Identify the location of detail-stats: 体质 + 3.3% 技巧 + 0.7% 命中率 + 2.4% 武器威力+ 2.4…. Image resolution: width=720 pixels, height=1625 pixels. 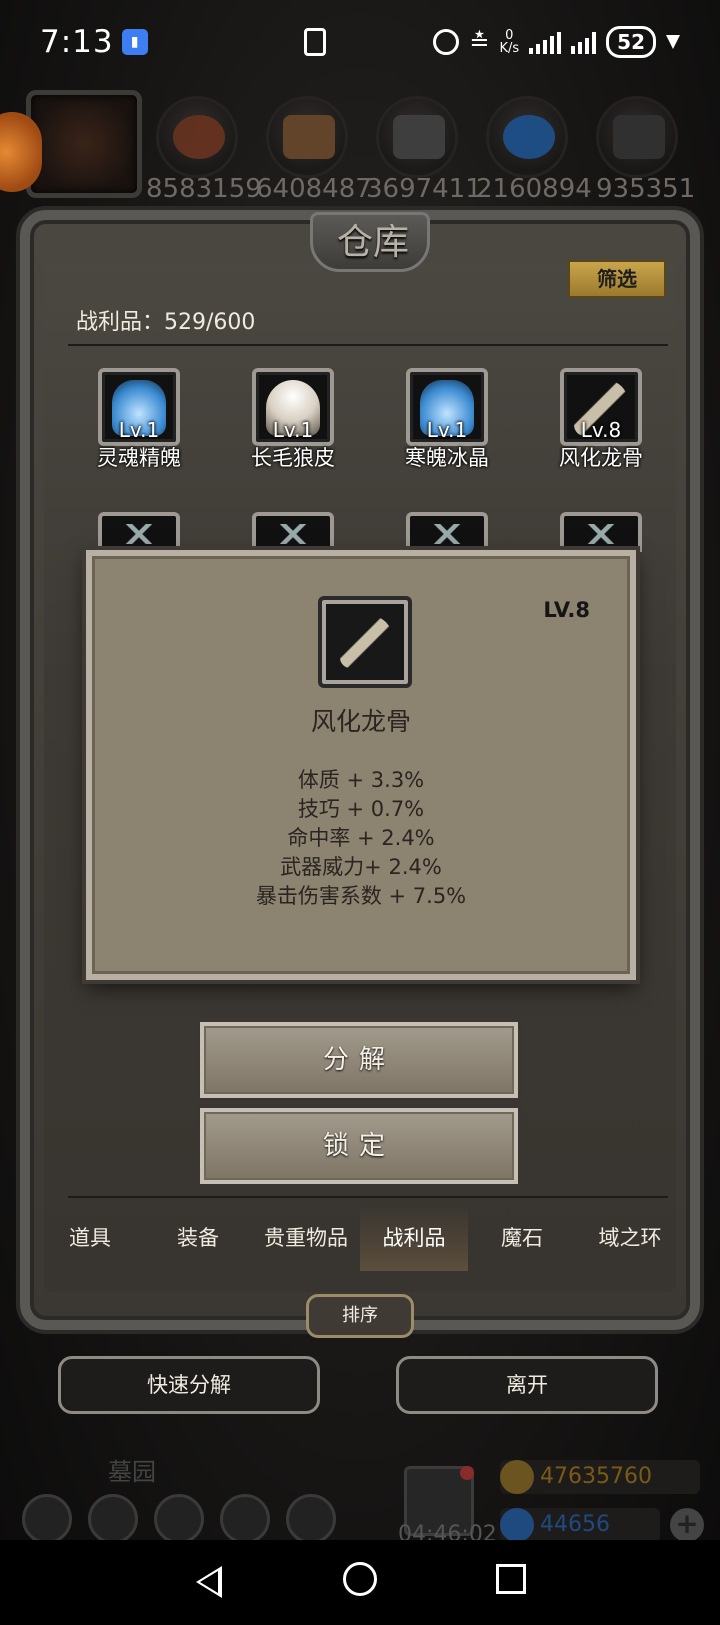
(361, 838).